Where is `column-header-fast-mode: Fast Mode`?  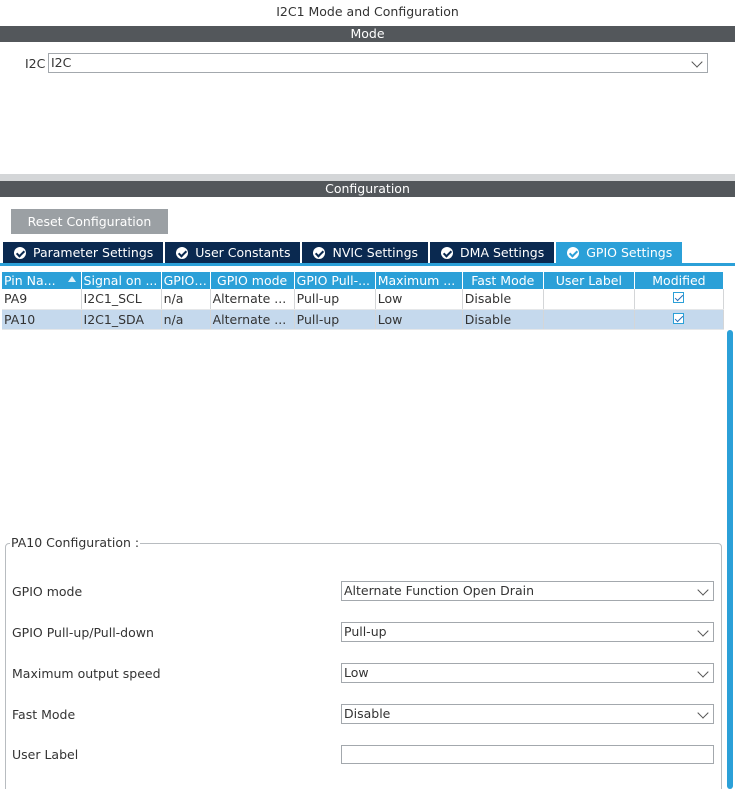 column-header-fast-mode: Fast Mode is located at coordinates (503, 280).